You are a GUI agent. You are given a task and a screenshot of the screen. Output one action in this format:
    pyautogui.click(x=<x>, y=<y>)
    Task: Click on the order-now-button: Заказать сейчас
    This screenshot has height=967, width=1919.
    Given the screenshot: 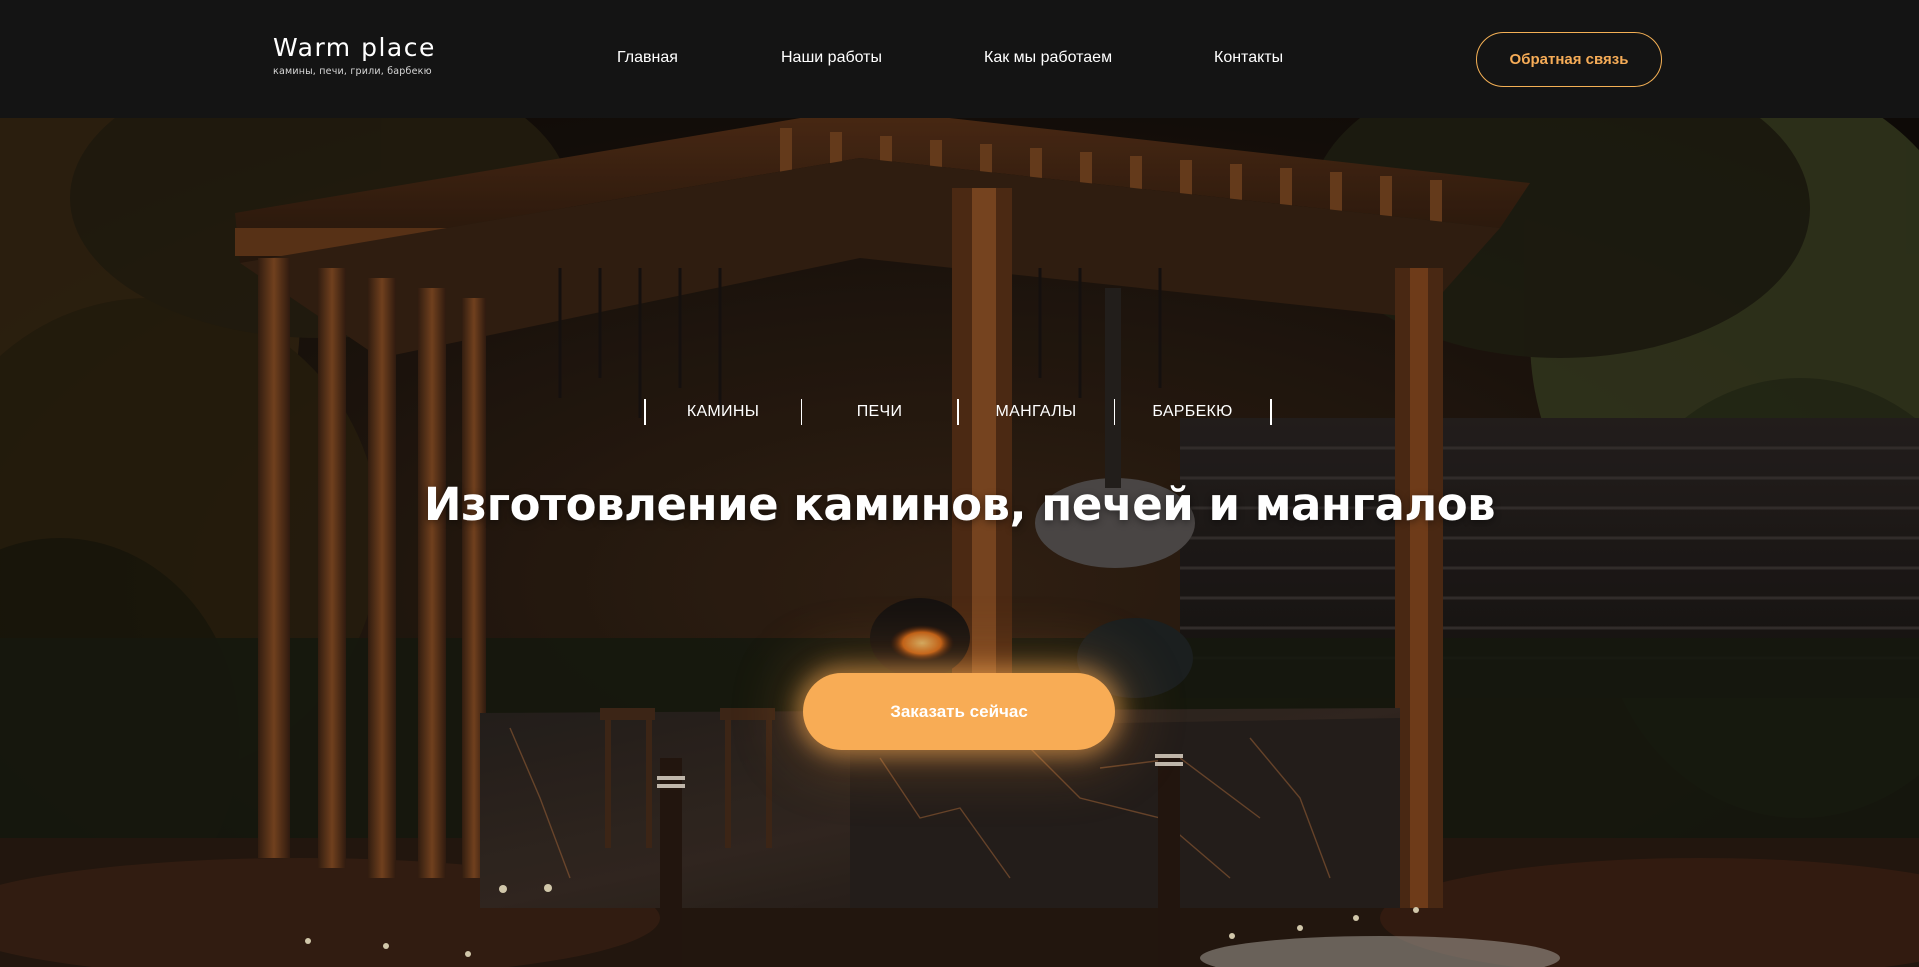 What is the action you would take?
    pyautogui.click(x=959, y=711)
    